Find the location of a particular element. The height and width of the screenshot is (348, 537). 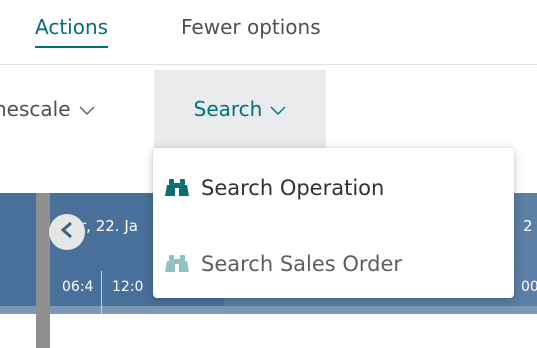

timeline-time-label: 12:0 is located at coordinates (128, 287).